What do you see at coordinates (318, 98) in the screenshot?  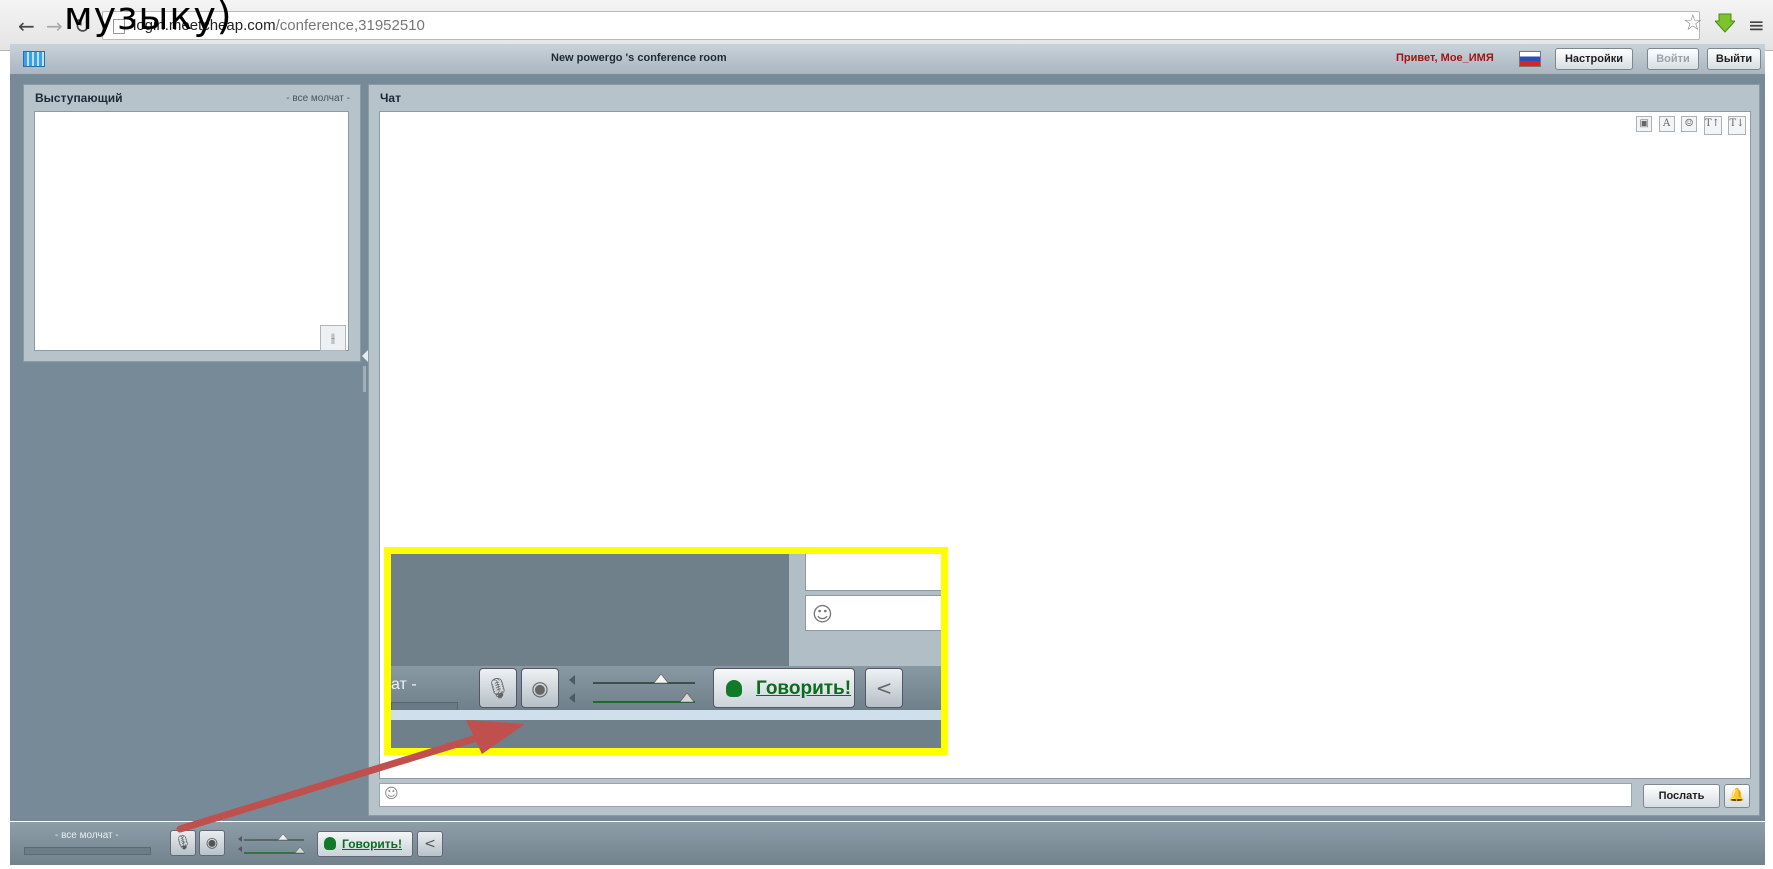 I see `speaker-status: - все молчат -` at bounding box center [318, 98].